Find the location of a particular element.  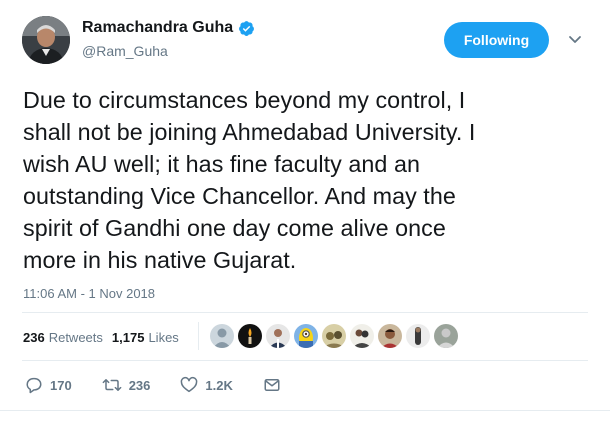

like-icon is located at coordinates (189, 385).